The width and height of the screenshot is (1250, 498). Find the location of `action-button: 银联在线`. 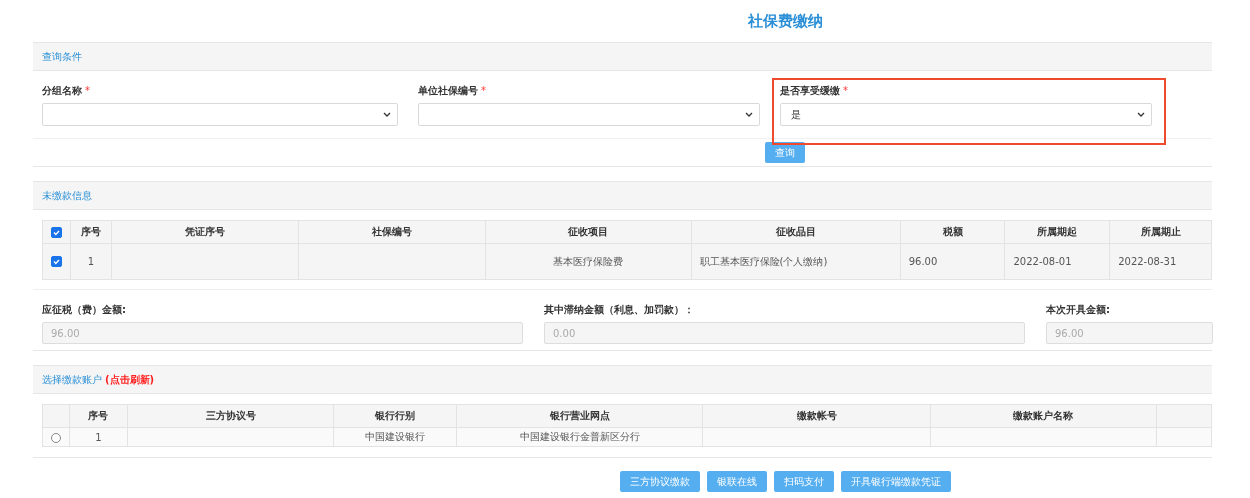

action-button: 银联在线 is located at coordinates (736, 481).